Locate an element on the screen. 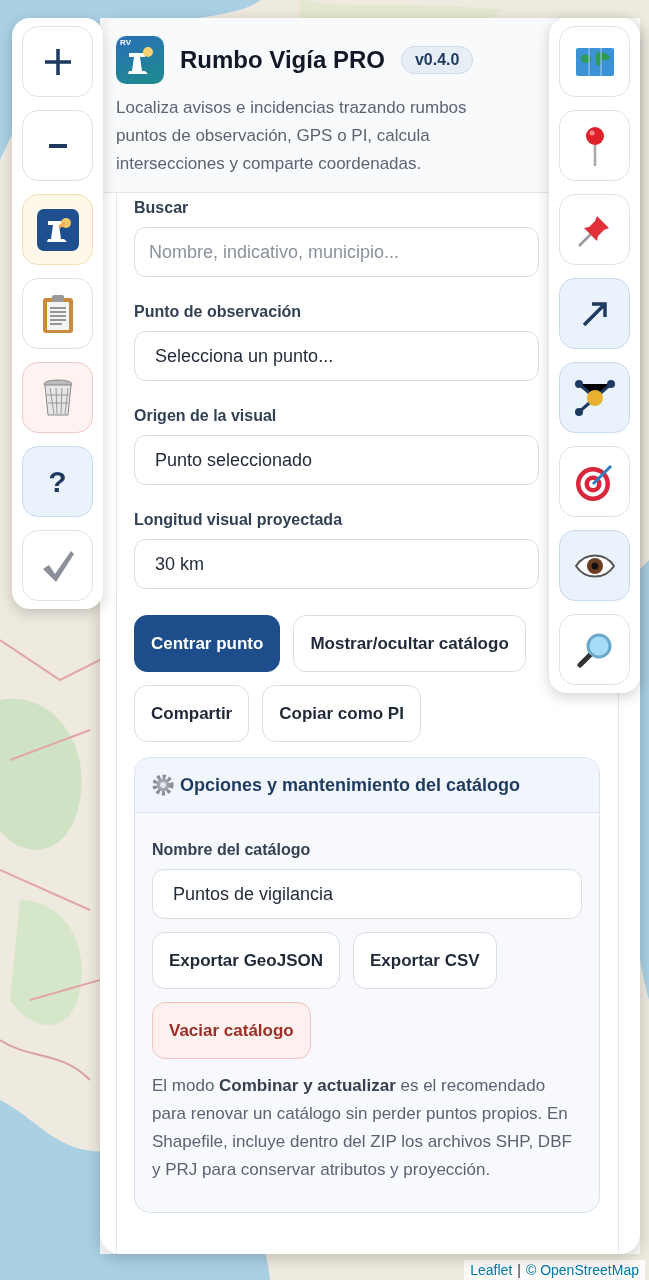 Image resolution: width=649 pixels, height=1280 pixels. osm-link: © OpenStreetMap is located at coordinates (582, 1270).